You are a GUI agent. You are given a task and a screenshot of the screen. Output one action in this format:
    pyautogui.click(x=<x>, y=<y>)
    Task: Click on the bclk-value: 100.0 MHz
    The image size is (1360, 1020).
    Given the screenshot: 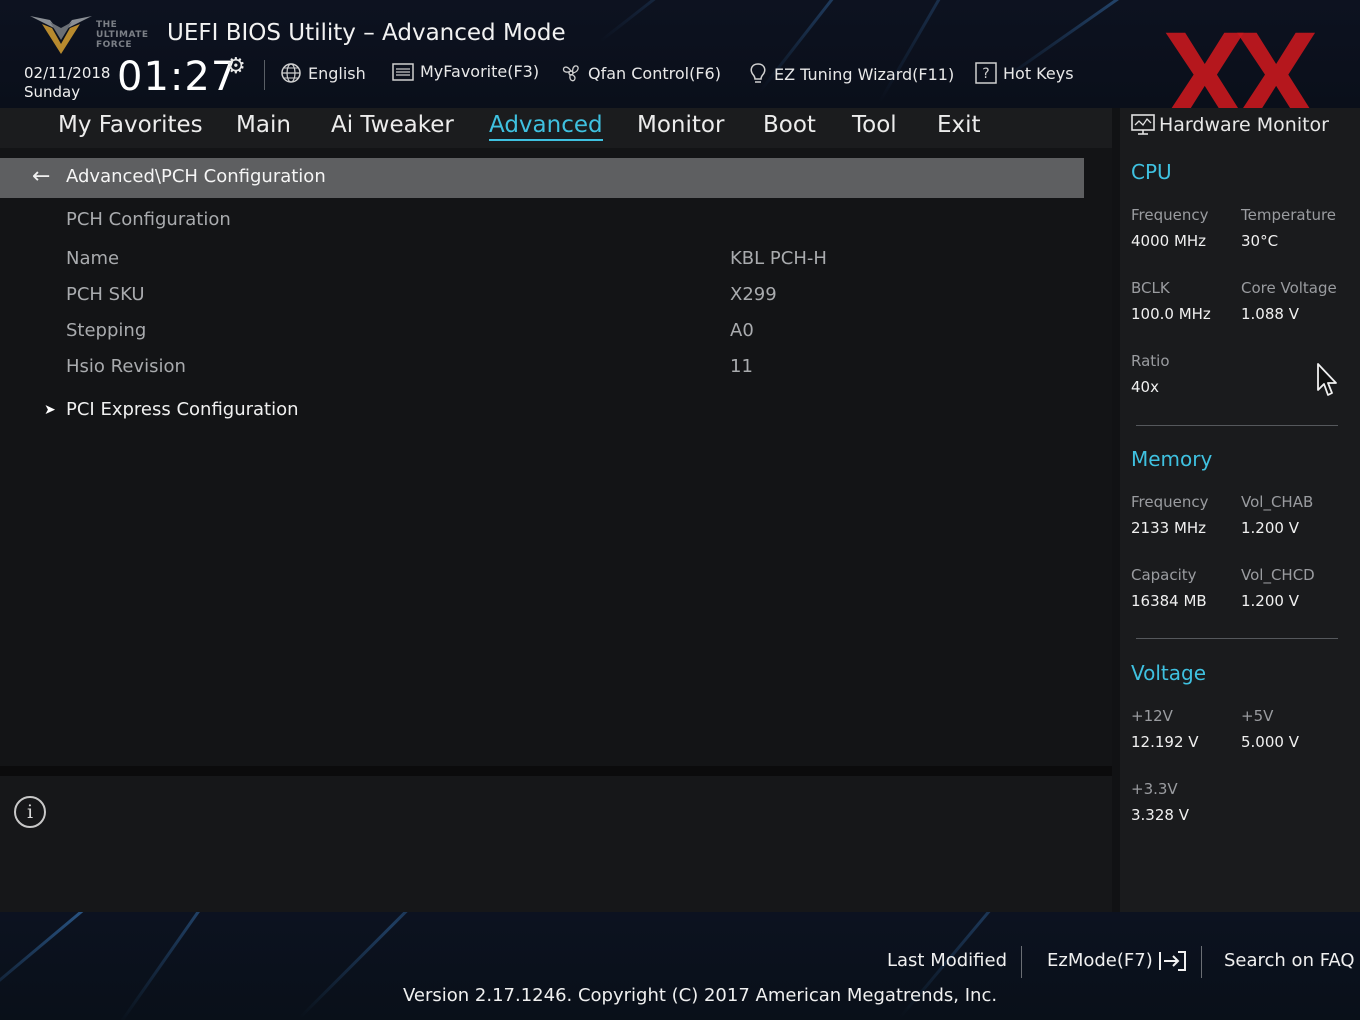 What is the action you would take?
    pyautogui.click(x=1171, y=314)
    